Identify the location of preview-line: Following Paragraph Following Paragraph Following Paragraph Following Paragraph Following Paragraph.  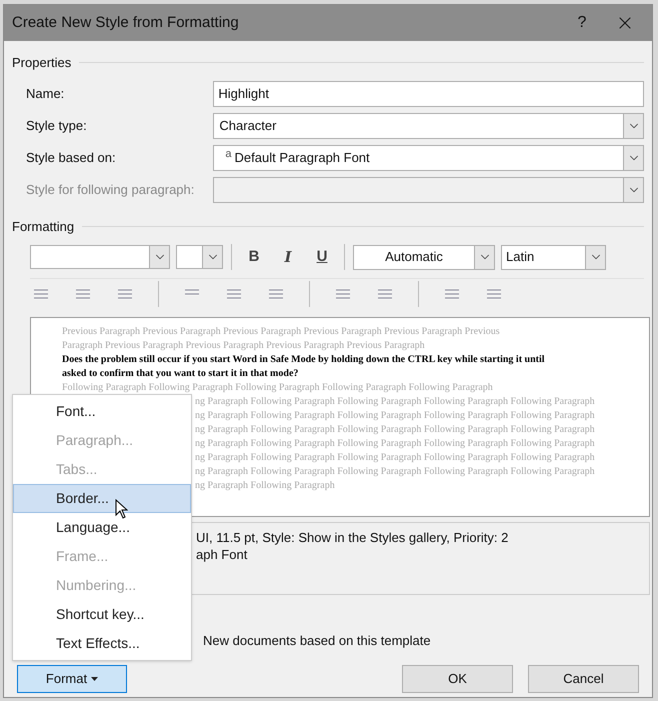
(277, 388).